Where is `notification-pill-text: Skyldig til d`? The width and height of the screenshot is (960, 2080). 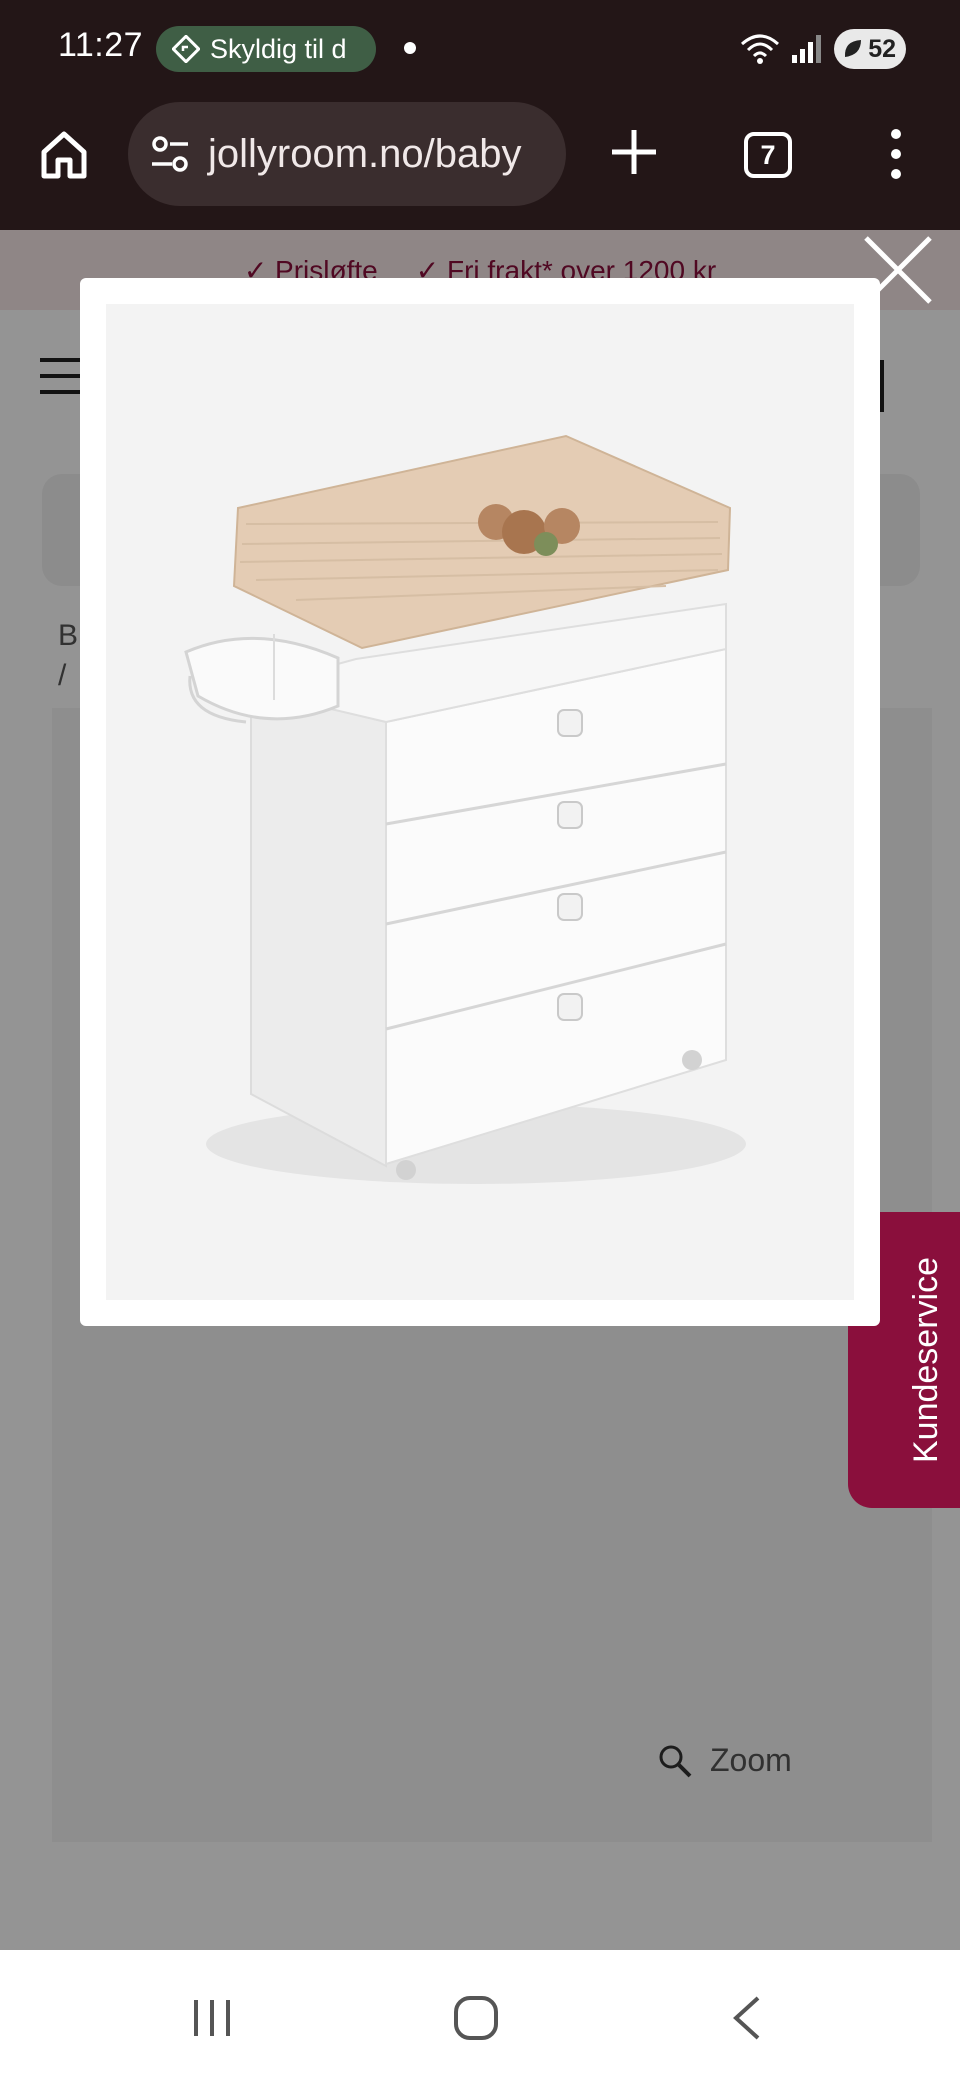 notification-pill-text: Skyldig til d is located at coordinates (278, 48).